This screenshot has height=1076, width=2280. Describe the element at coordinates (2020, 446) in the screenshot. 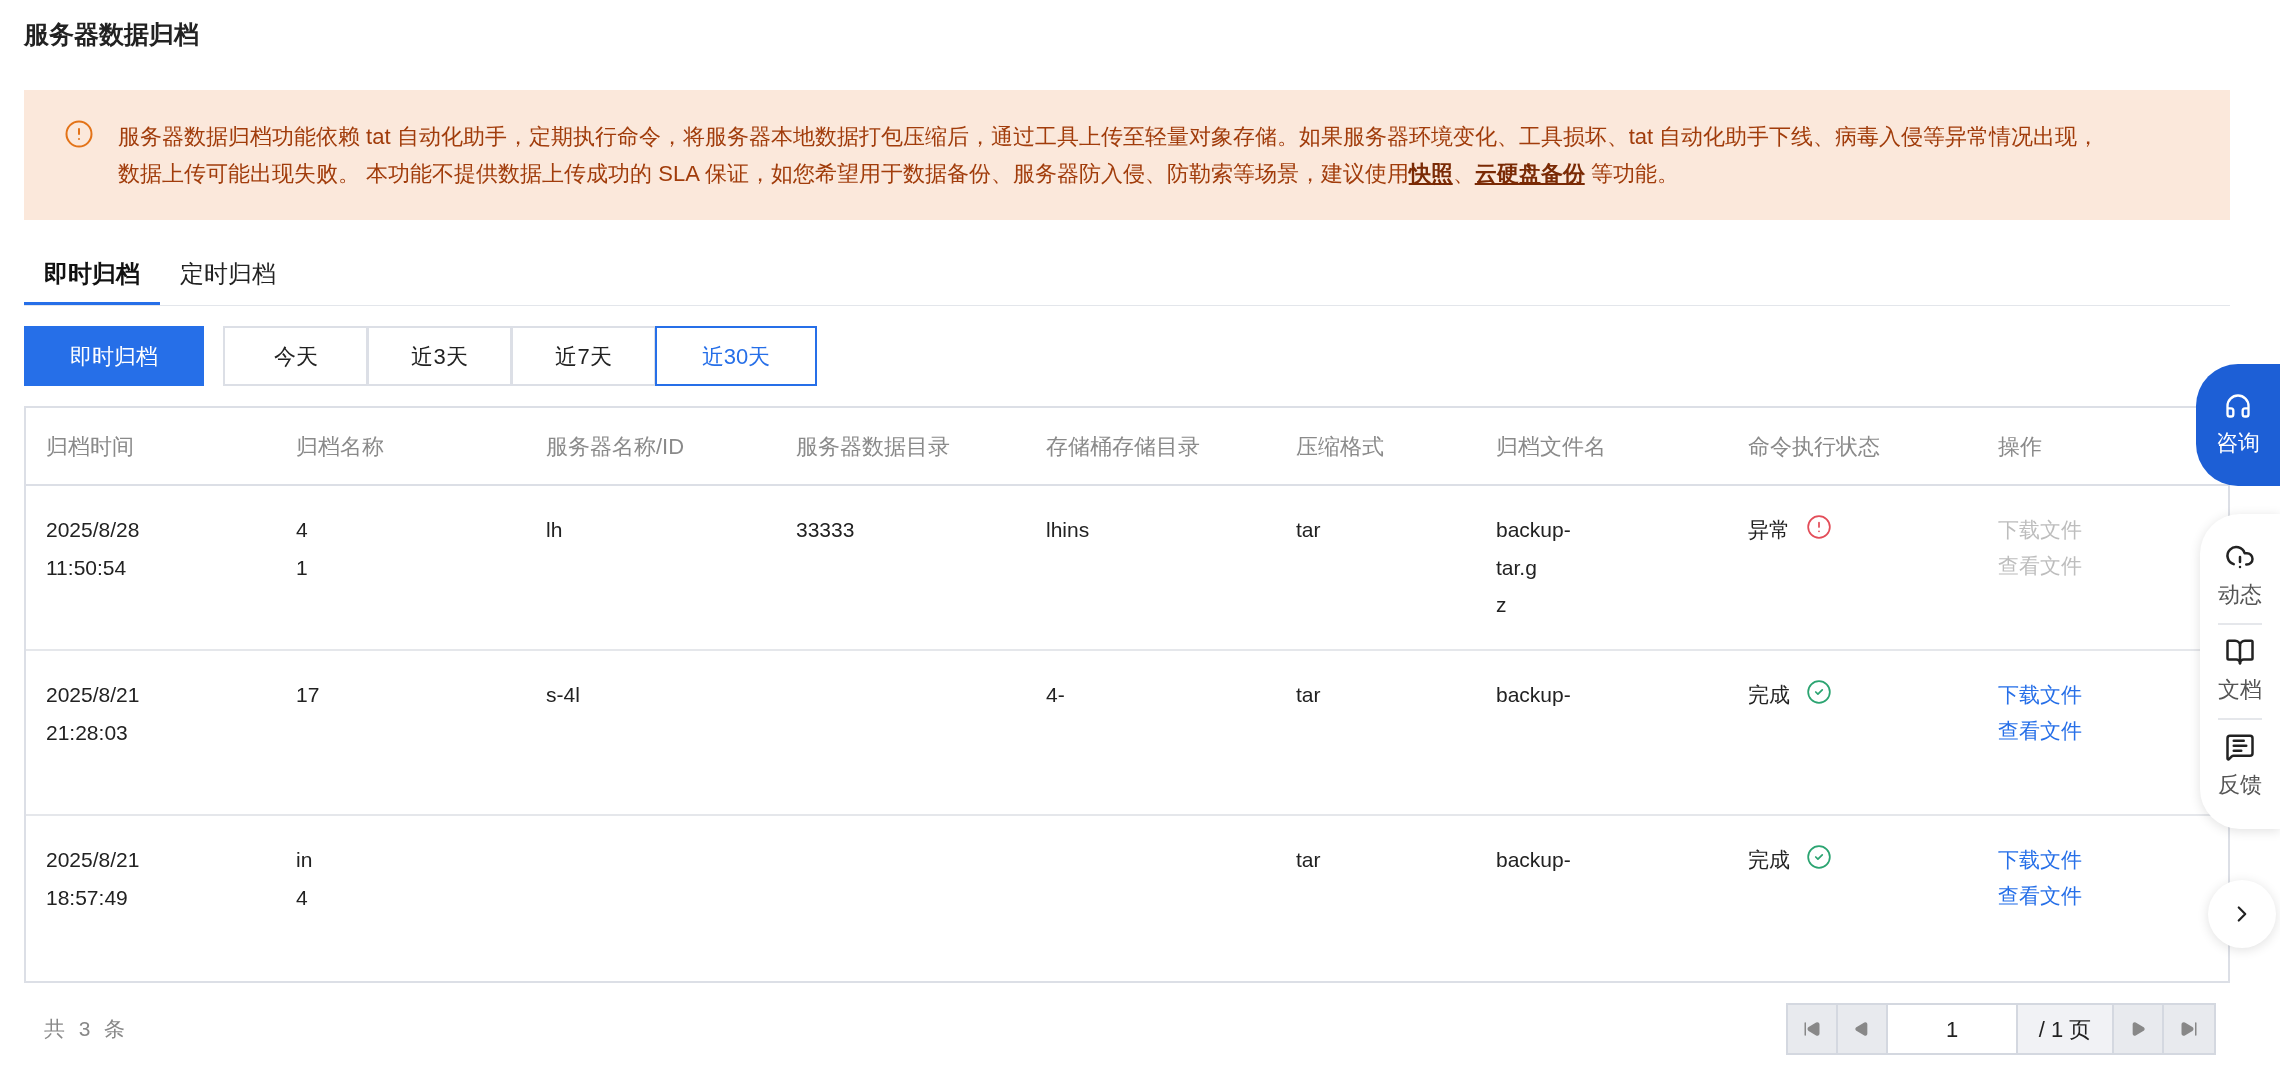

I see `column-header: 操作` at that location.